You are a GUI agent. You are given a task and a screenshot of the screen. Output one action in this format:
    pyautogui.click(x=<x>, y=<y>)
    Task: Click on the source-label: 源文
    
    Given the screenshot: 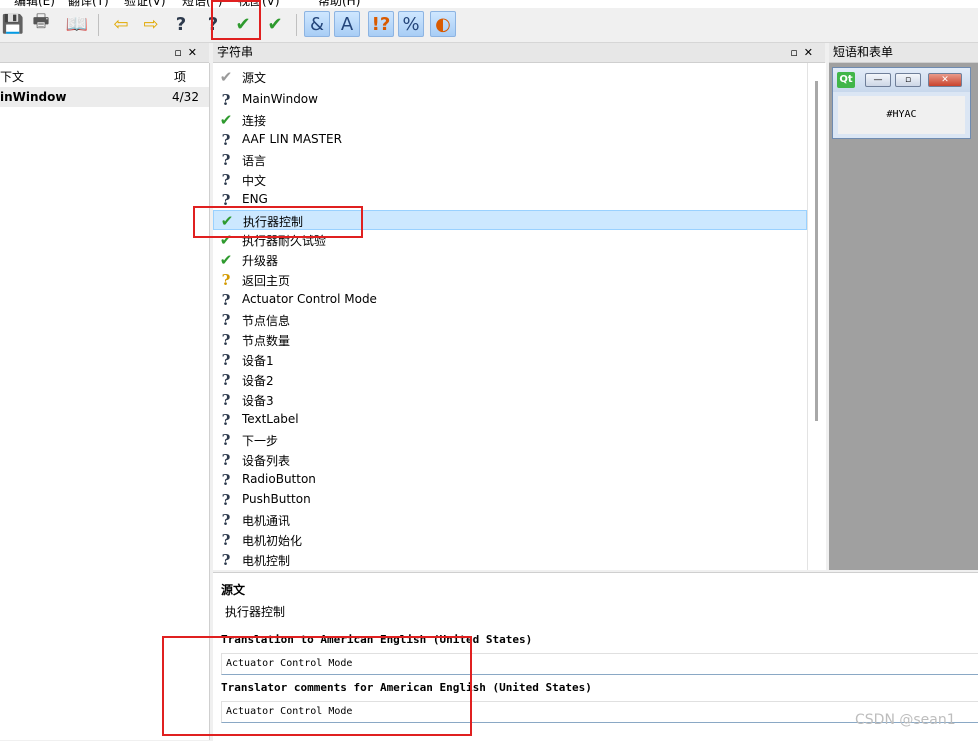 What is the action you would take?
    pyautogui.click(x=233, y=590)
    